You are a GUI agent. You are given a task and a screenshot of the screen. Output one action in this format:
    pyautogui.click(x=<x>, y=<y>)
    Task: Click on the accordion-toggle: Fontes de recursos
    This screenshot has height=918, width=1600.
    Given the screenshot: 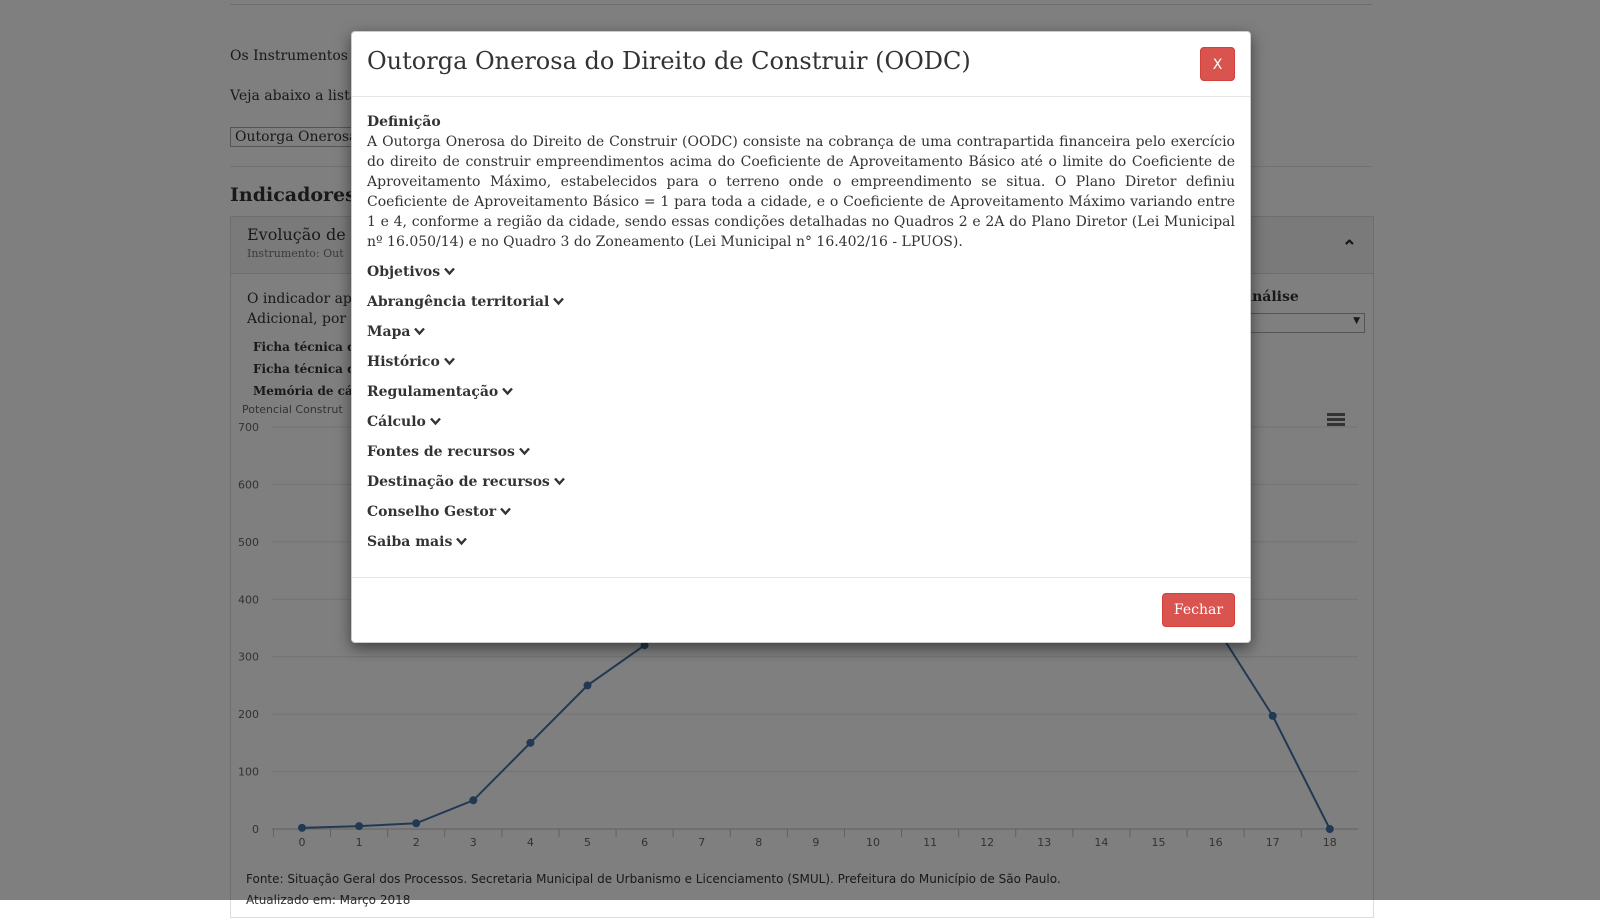 What is the action you would take?
    pyautogui.click(x=801, y=452)
    